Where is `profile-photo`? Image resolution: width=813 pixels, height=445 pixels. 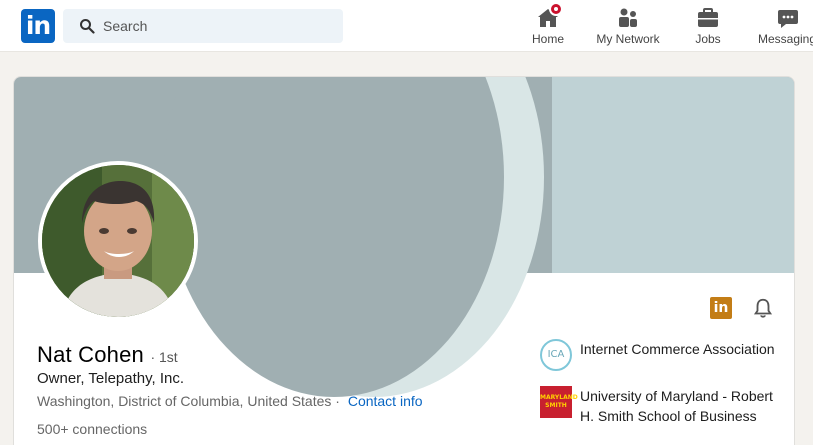 profile-photo is located at coordinates (118, 241).